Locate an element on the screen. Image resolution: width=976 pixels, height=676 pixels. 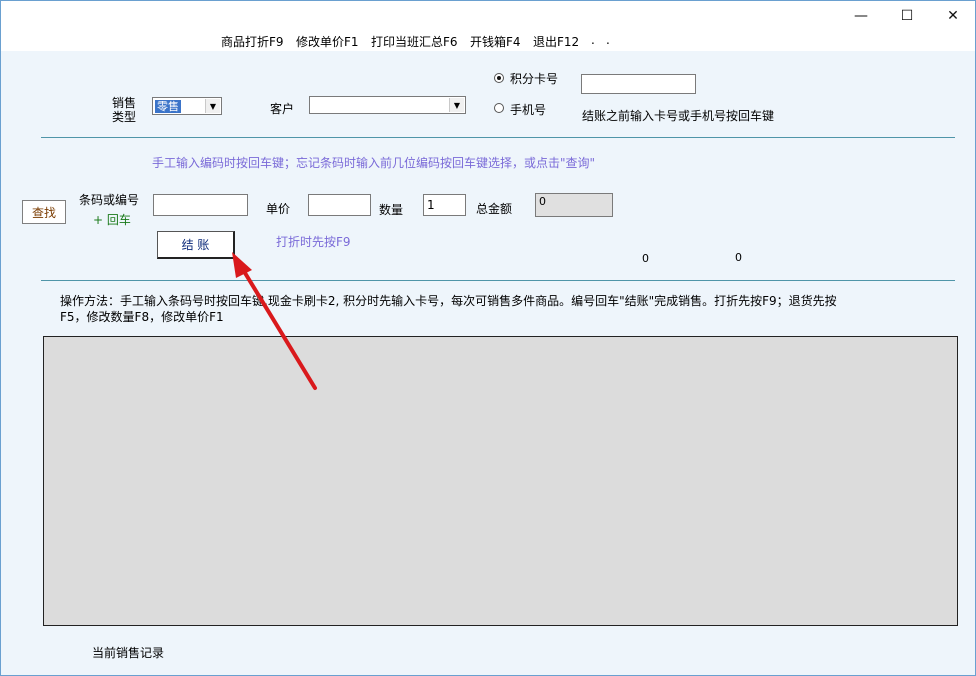
arrow-head-icon is located at coordinates (242, 265).